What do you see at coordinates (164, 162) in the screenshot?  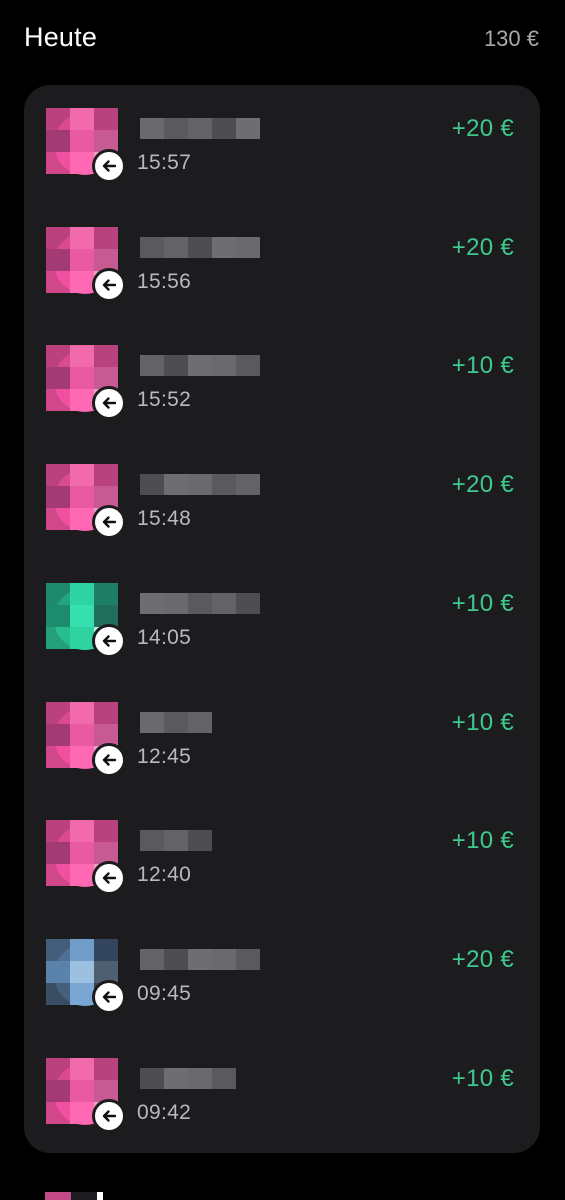 I see `transaction-time: 15:57` at bounding box center [164, 162].